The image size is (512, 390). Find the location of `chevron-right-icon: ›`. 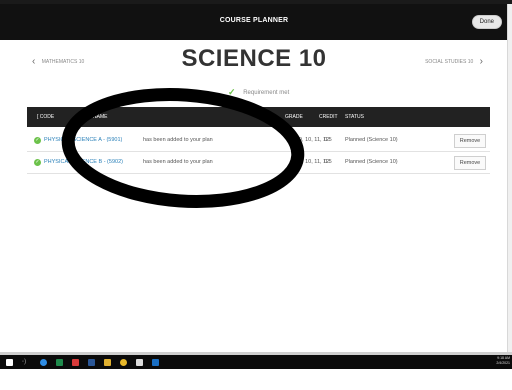

chevron-right-icon: › is located at coordinates (481, 61).